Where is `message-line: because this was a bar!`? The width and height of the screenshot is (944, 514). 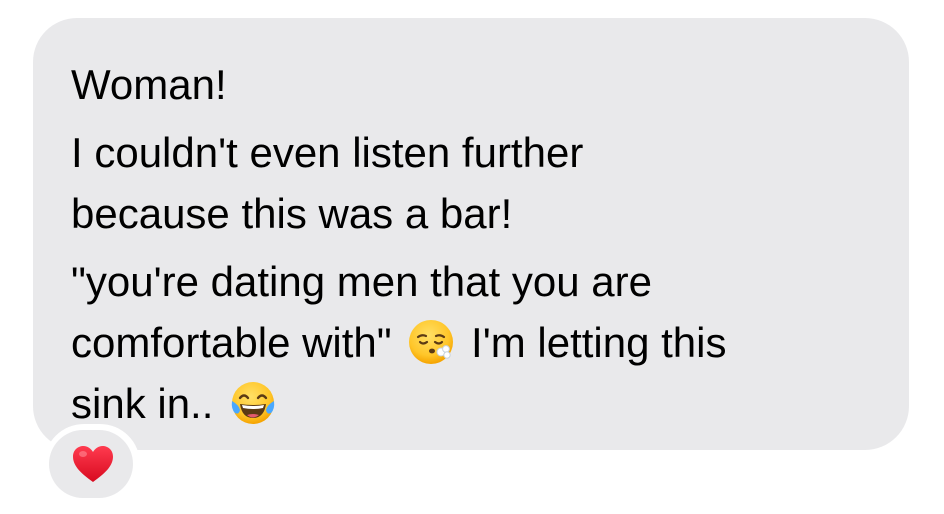 message-line: because this was a bar! is located at coordinates (292, 213).